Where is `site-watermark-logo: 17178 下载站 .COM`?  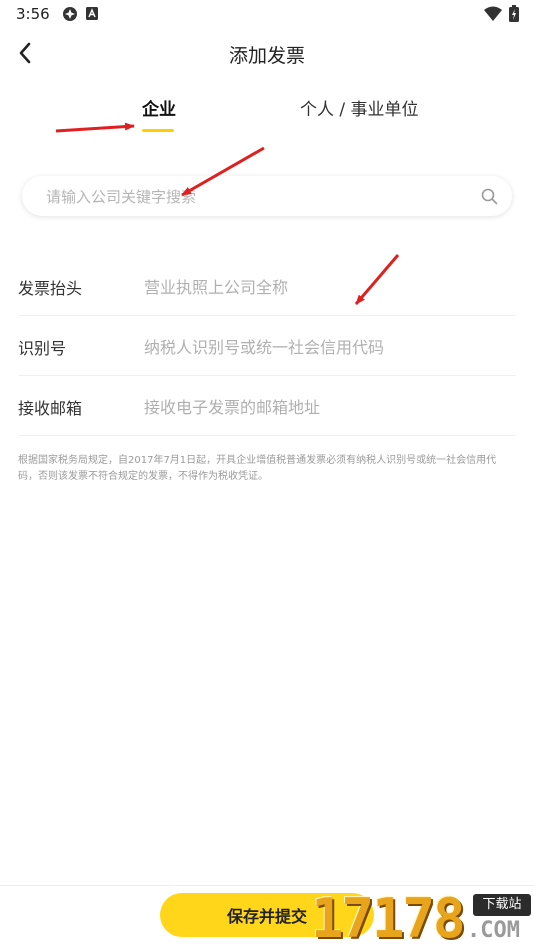 site-watermark-logo: 17178 下载站 .COM is located at coordinates (419, 919).